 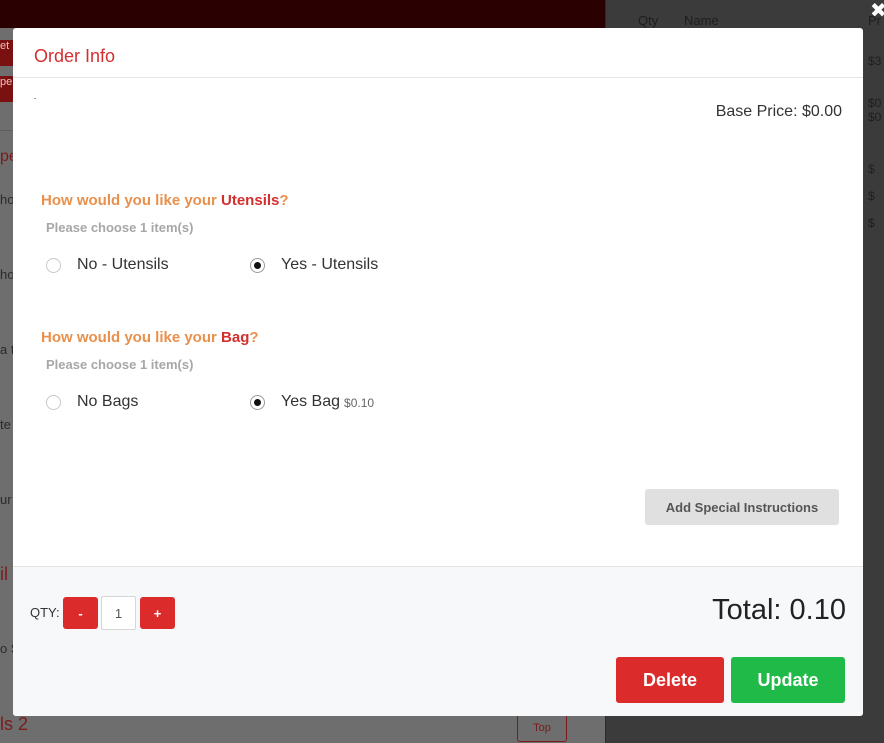 I want to click on option-yes-utensils: Yes - Utensils, so click(x=314, y=265).